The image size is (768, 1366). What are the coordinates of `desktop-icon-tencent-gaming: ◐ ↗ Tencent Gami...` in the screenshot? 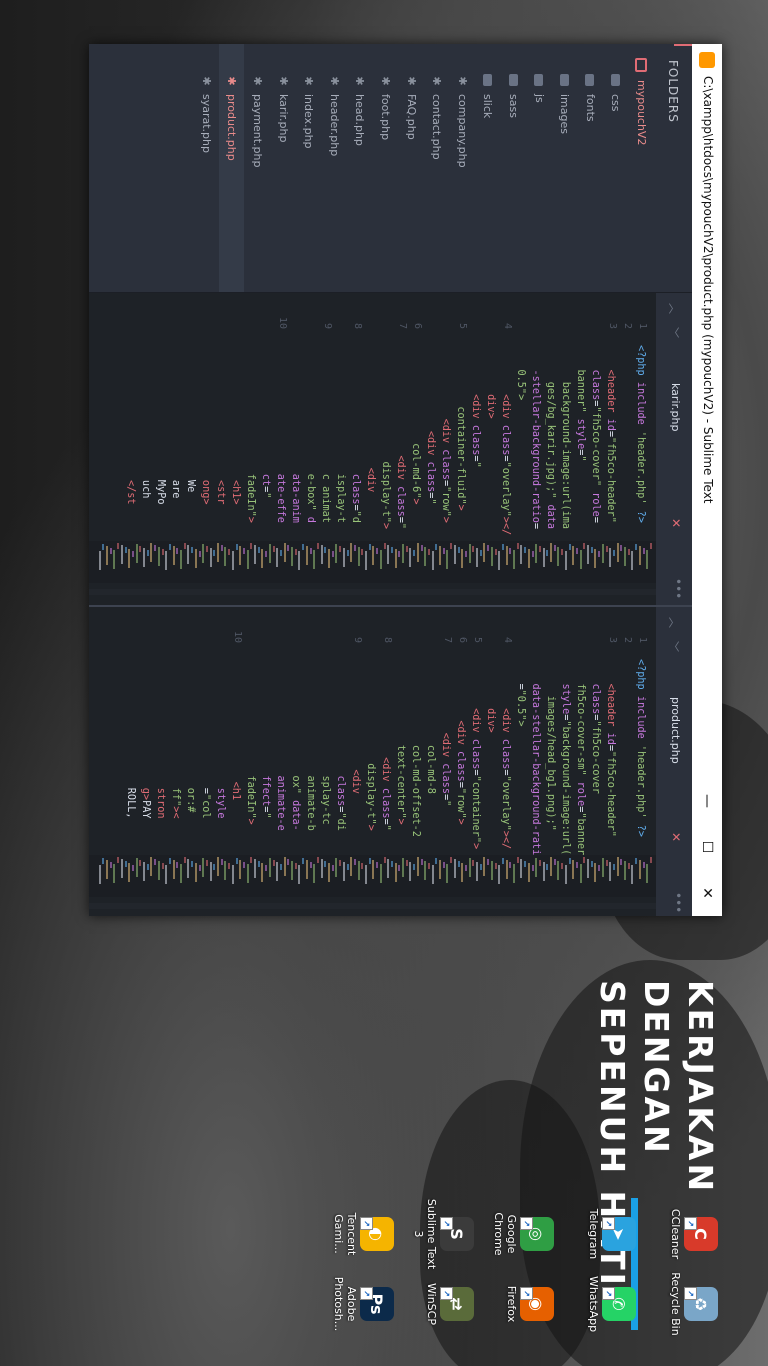 It's located at (362, 1234).